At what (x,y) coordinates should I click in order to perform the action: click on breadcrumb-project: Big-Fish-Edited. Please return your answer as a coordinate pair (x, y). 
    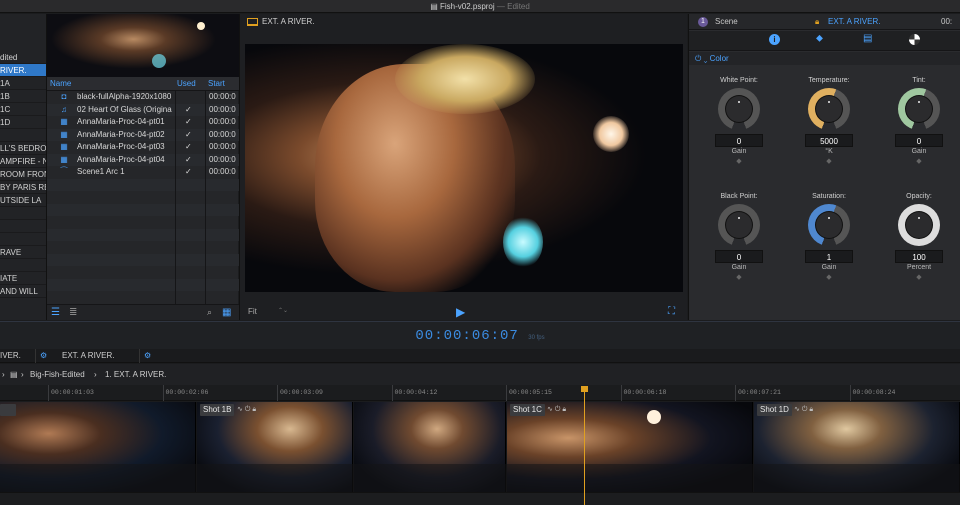
    Looking at the image, I should click on (57, 374).